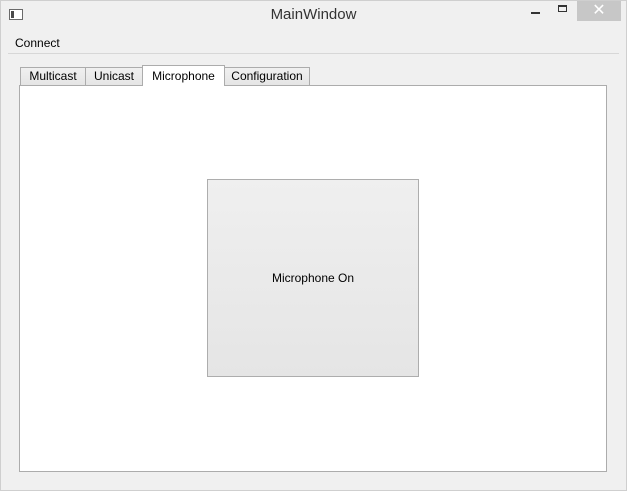  I want to click on close-button: ✕, so click(599, 11).